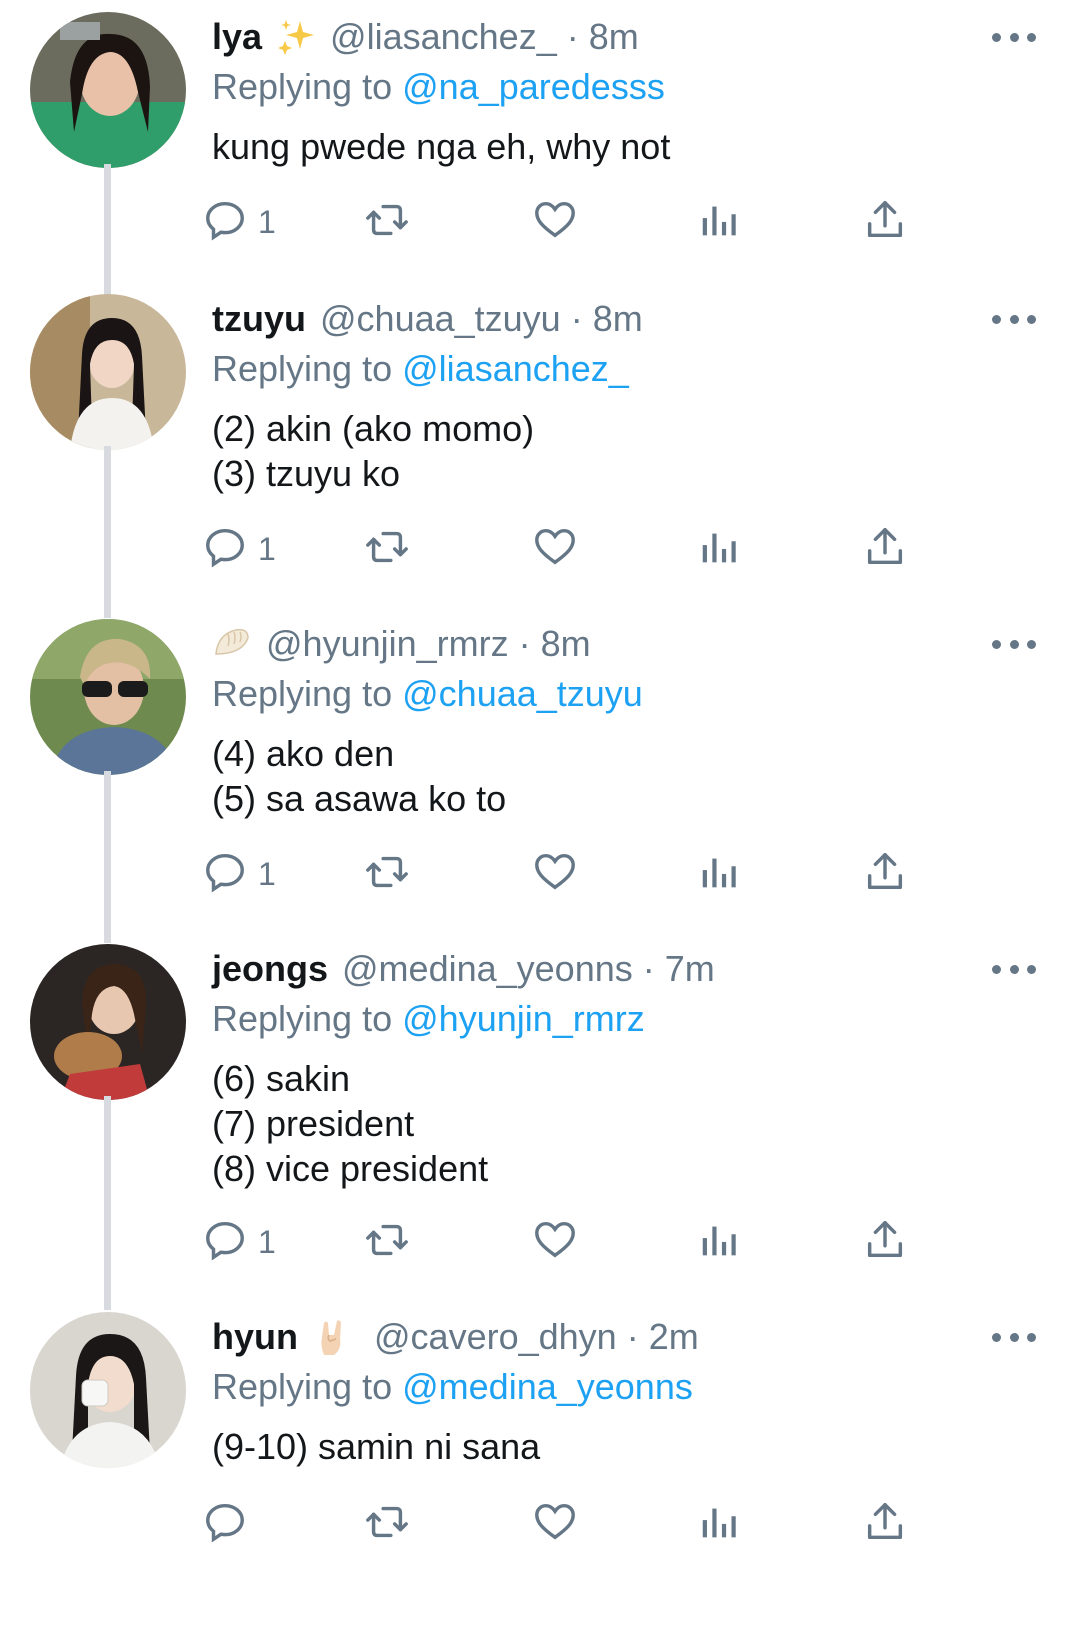  I want to click on display-name: tzuyu, so click(259, 319).